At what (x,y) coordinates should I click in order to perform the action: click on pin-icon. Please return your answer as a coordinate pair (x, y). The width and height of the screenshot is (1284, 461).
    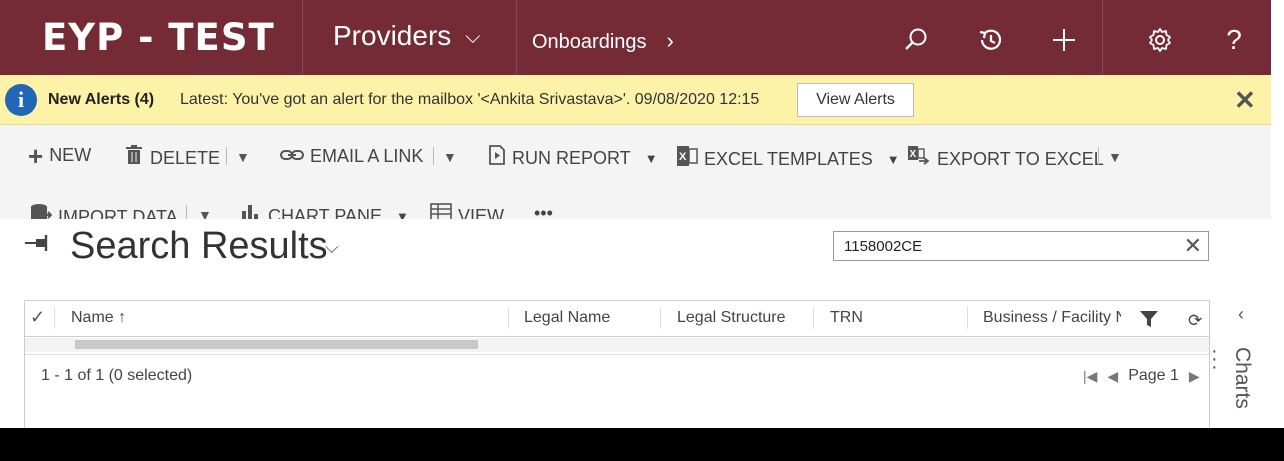
    Looking at the image, I should click on (37, 246).